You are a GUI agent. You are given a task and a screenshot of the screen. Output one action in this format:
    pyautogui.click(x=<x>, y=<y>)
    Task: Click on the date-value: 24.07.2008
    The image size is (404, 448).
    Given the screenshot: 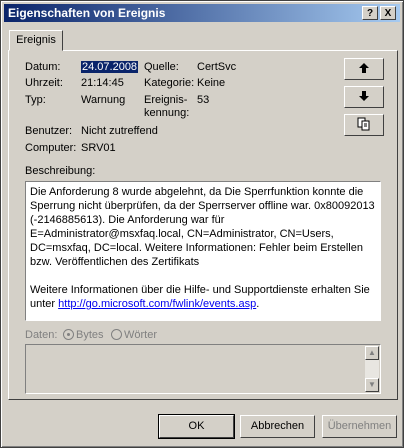 What is the action you would take?
    pyautogui.click(x=110, y=67)
    